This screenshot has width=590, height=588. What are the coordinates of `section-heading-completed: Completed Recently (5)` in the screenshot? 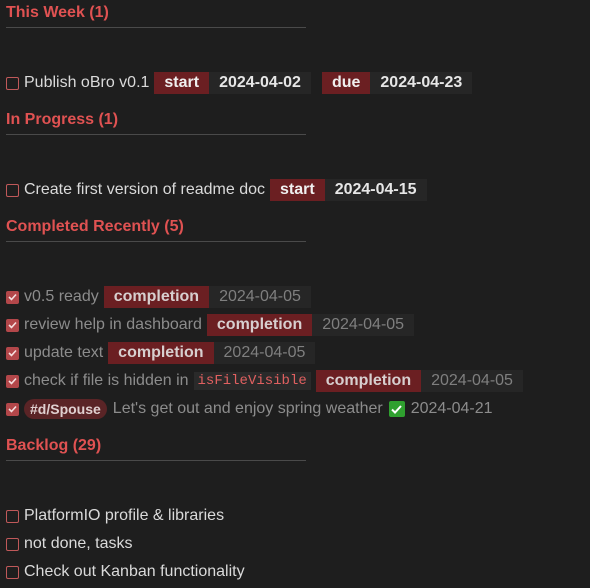 It's located at (156, 230).